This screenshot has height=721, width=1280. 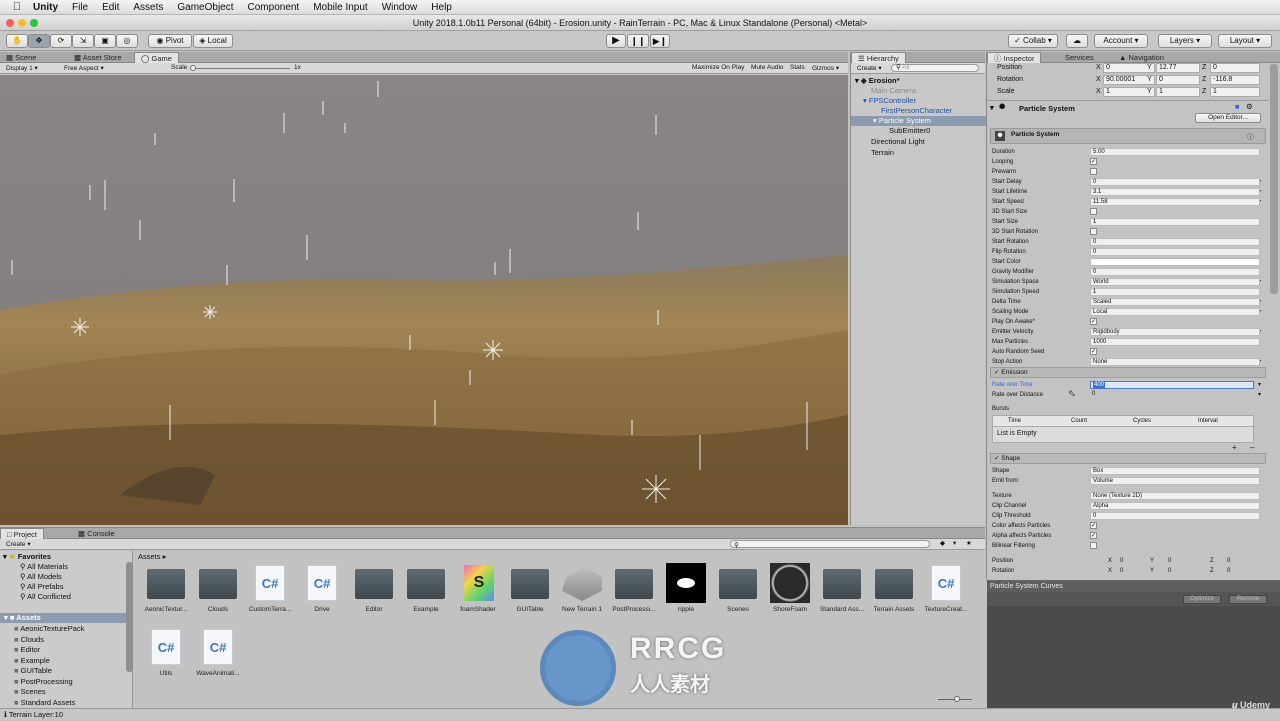 I want to click on close-window-icon, so click(x=10, y=23).